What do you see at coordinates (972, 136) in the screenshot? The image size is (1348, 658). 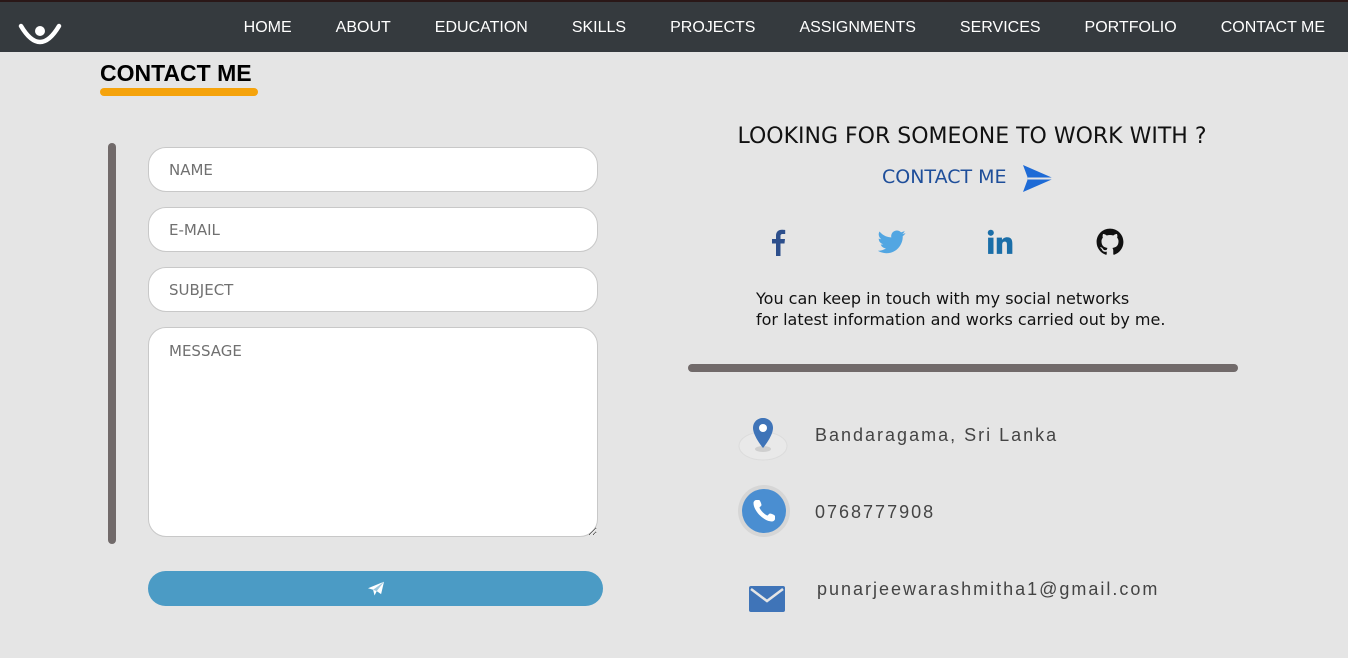 I see `cta-heading: LOOKING FOR SOMEONE TO WORK WITH ?` at bounding box center [972, 136].